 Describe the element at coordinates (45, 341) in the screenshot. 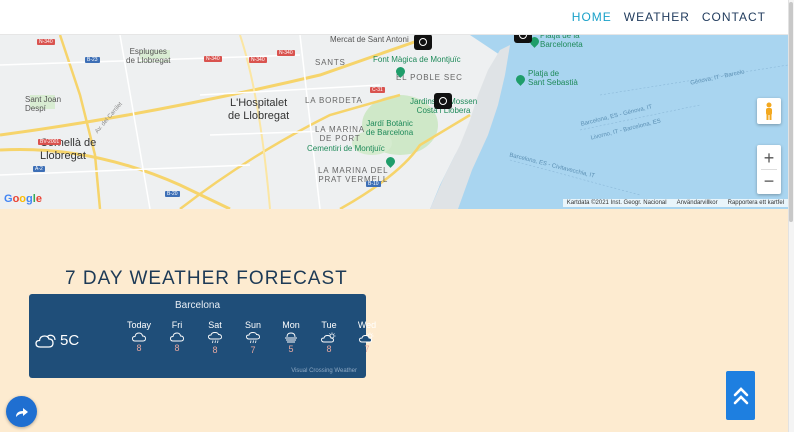

I see `cloudy-icon` at that location.